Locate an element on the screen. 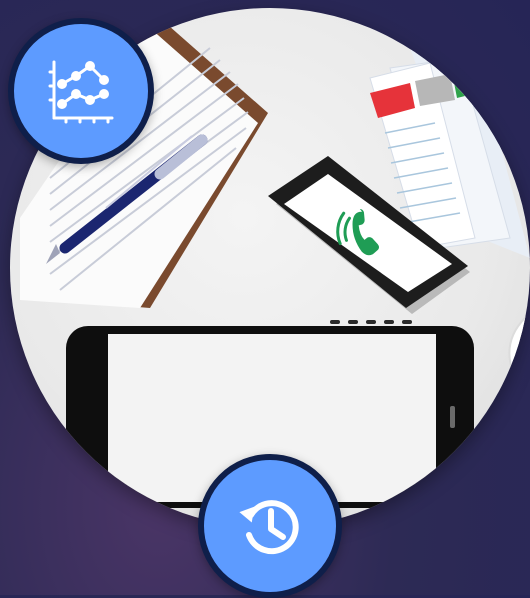  cup-illustration is located at coordinates (519, 351).